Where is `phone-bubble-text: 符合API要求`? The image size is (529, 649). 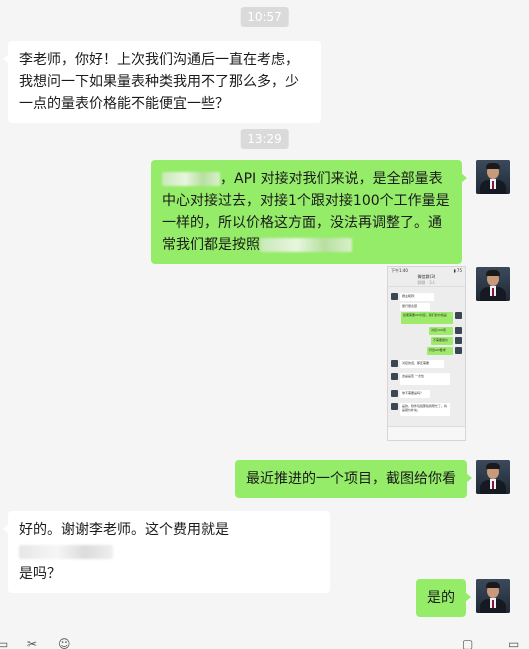
phone-bubble-text: 符合API要求 is located at coordinates (437, 350).